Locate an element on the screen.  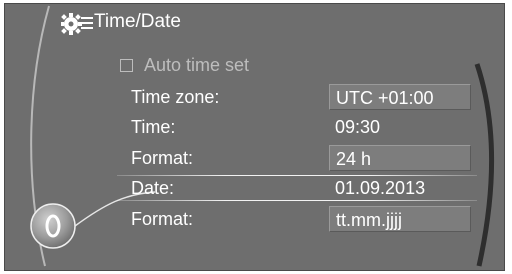
time-label: Time: is located at coordinates (153, 127).